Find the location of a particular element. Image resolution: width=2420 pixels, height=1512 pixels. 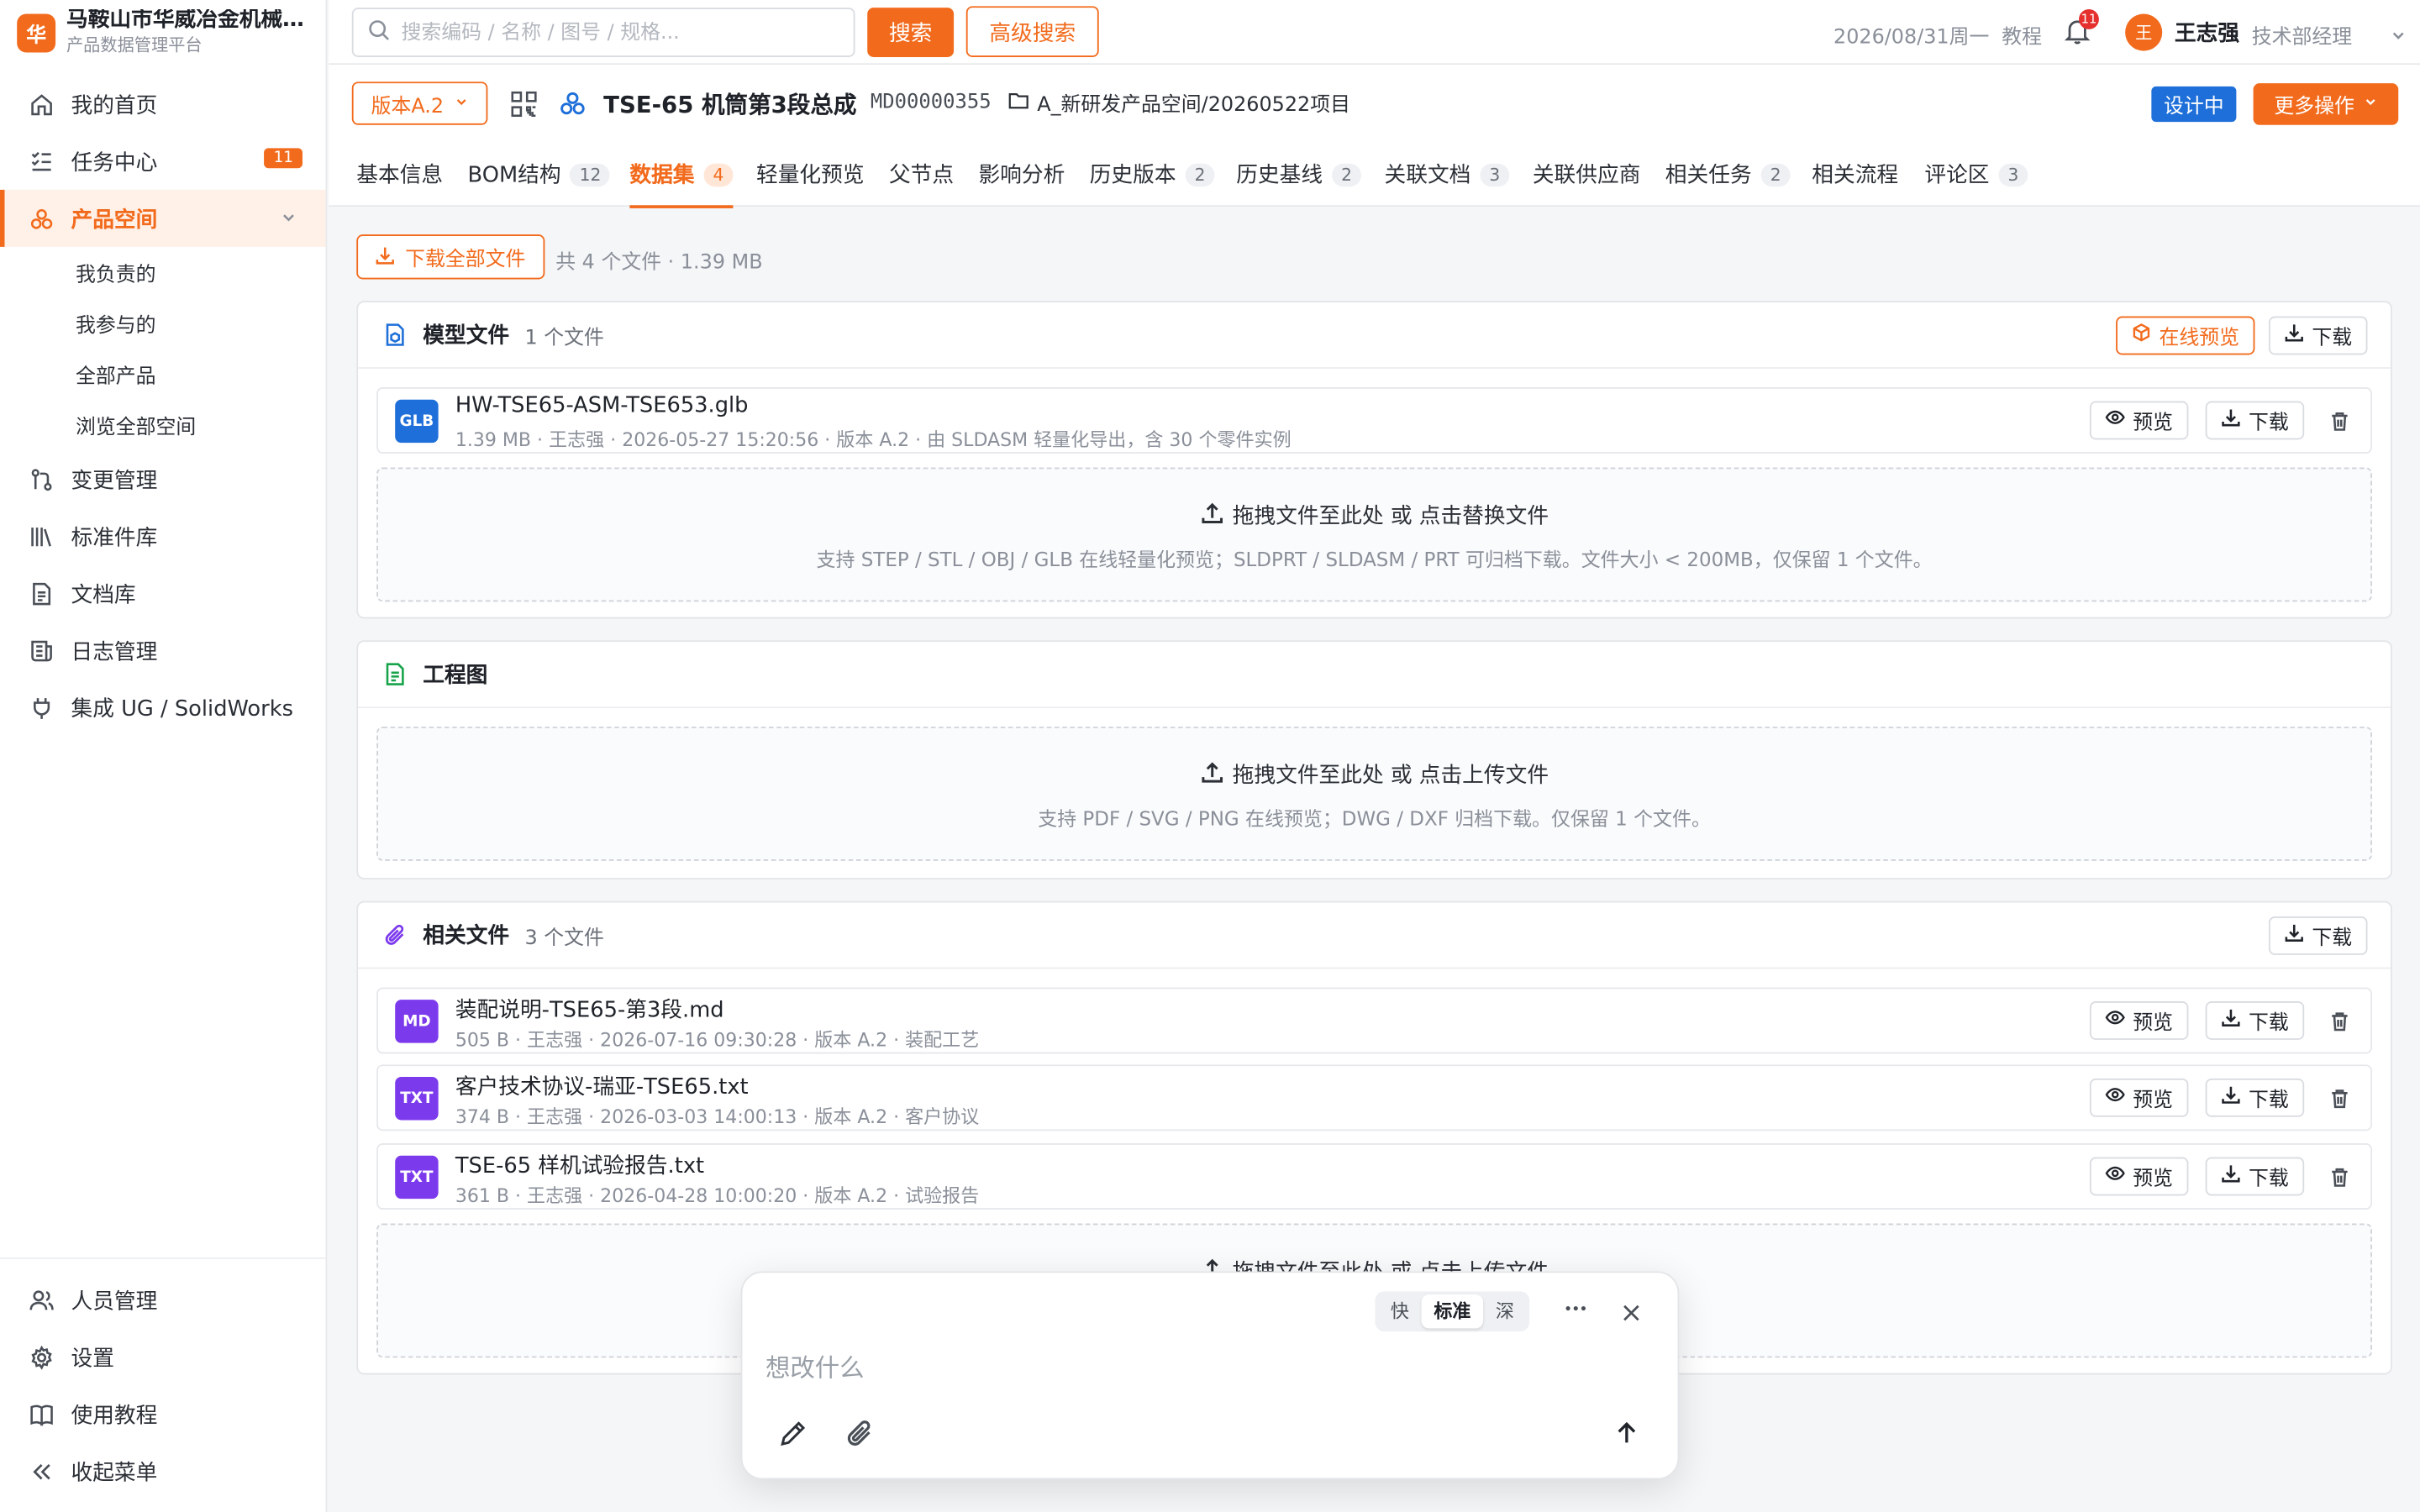

tab-count: 2 is located at coordinates (1775, 174).